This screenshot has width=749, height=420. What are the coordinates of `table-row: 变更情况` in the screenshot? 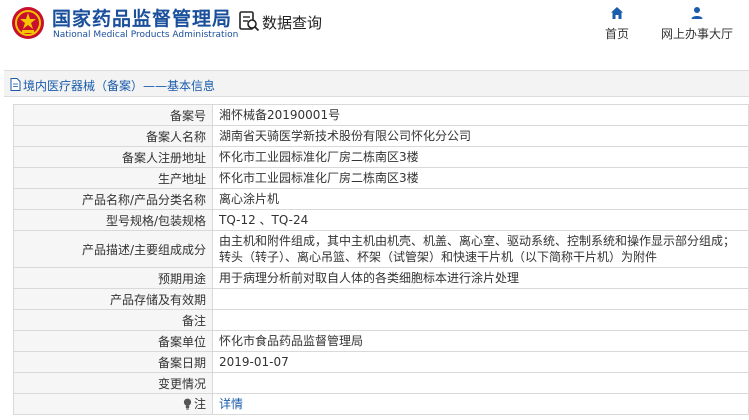 It's located at (381, 383).